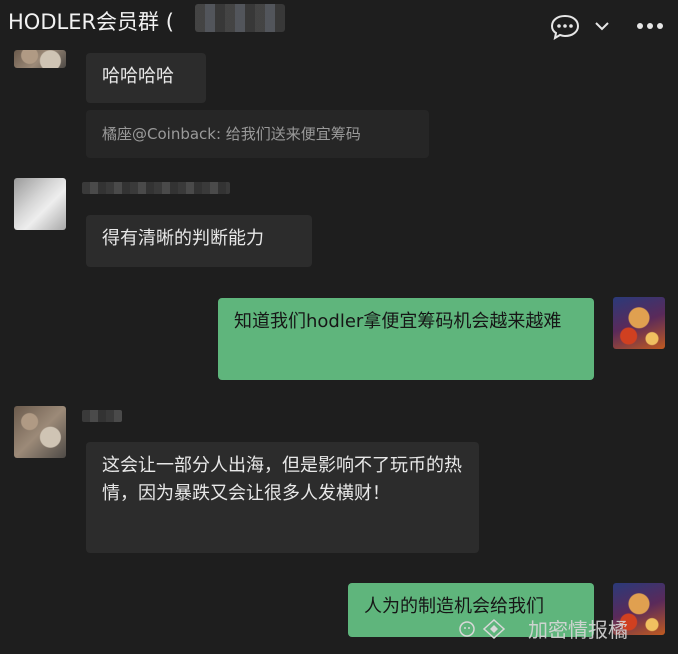  Describe the element at coordinates (565, 27) in the screenshot. I see `chat-bubble-icon` at that location.